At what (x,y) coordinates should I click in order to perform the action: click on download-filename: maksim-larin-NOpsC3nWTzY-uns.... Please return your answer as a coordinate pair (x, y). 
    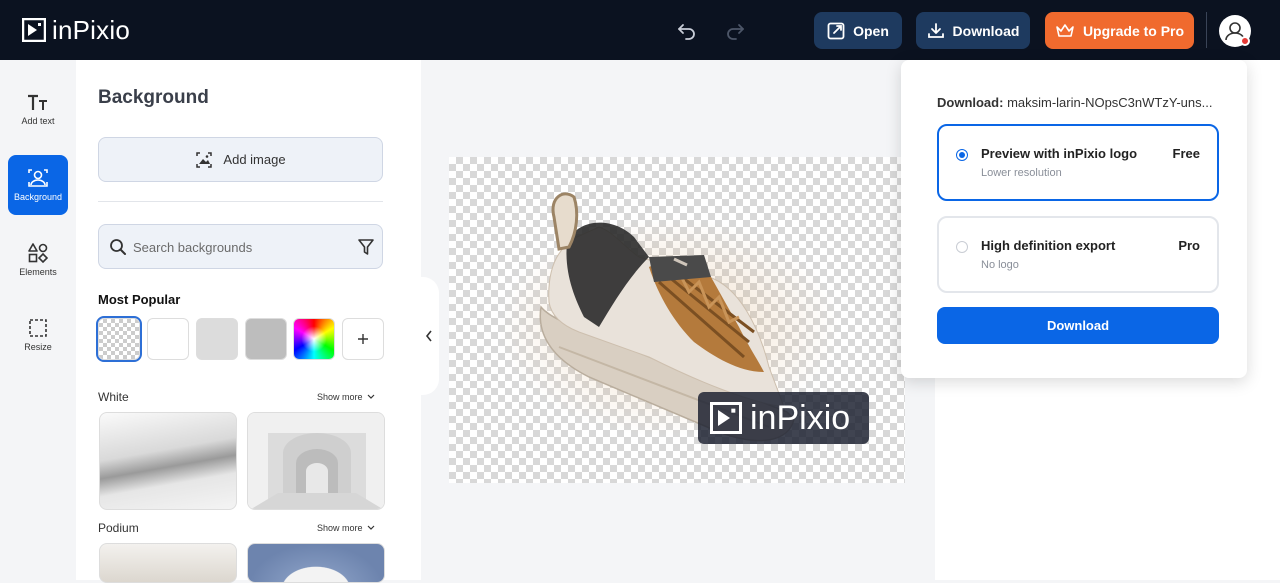
    Looking at the image, I should click on (1110, 102).